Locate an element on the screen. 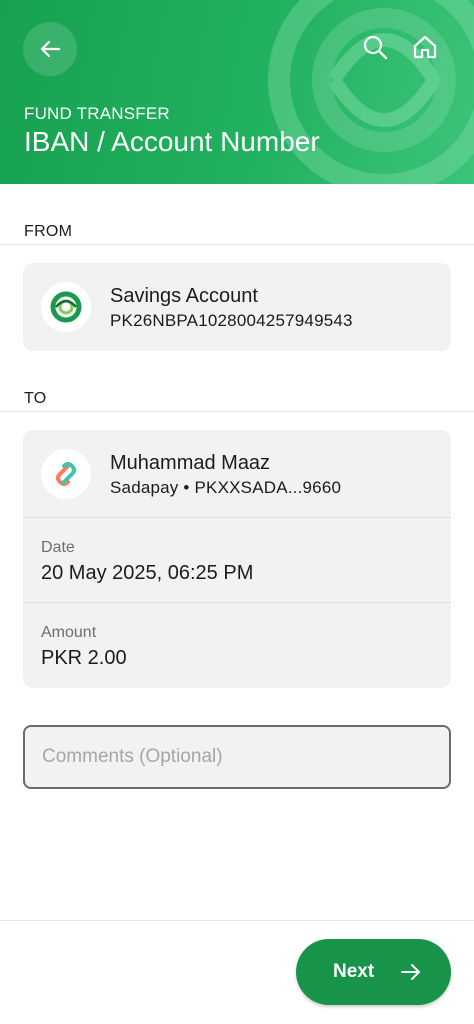  header-subtitle: FUND TRANSFER is located at coordinates (97, 113).